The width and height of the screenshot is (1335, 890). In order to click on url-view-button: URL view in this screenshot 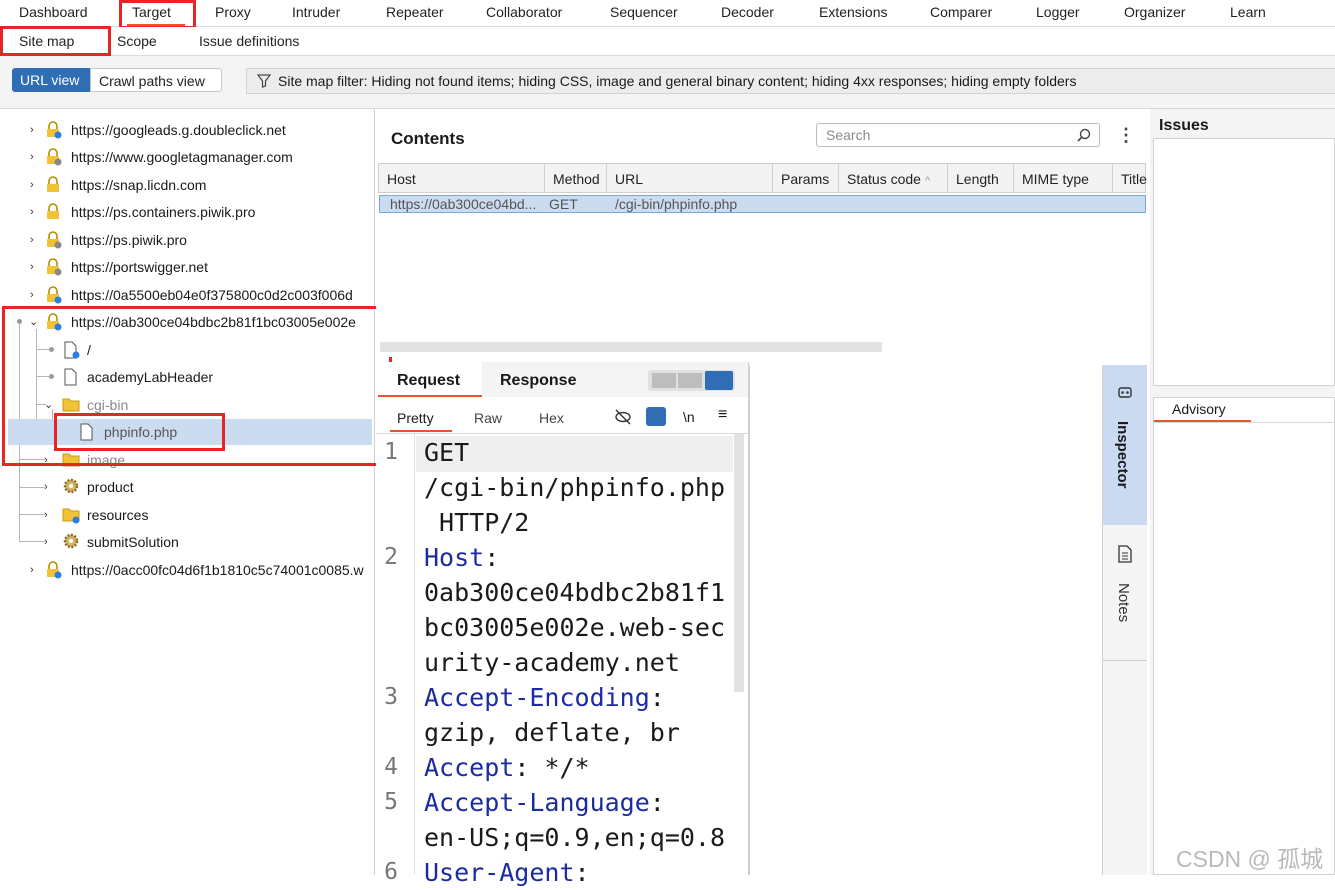, I will do `click(51, 80)`.